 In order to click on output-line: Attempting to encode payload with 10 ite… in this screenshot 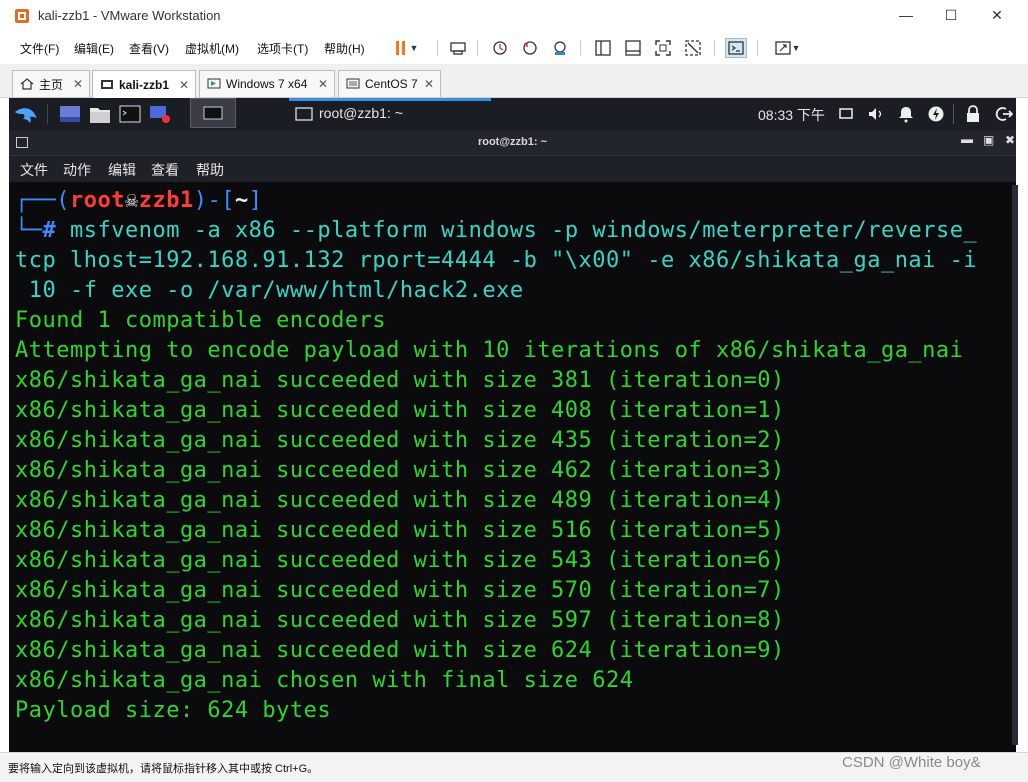, I will do `click(489, 350)`.